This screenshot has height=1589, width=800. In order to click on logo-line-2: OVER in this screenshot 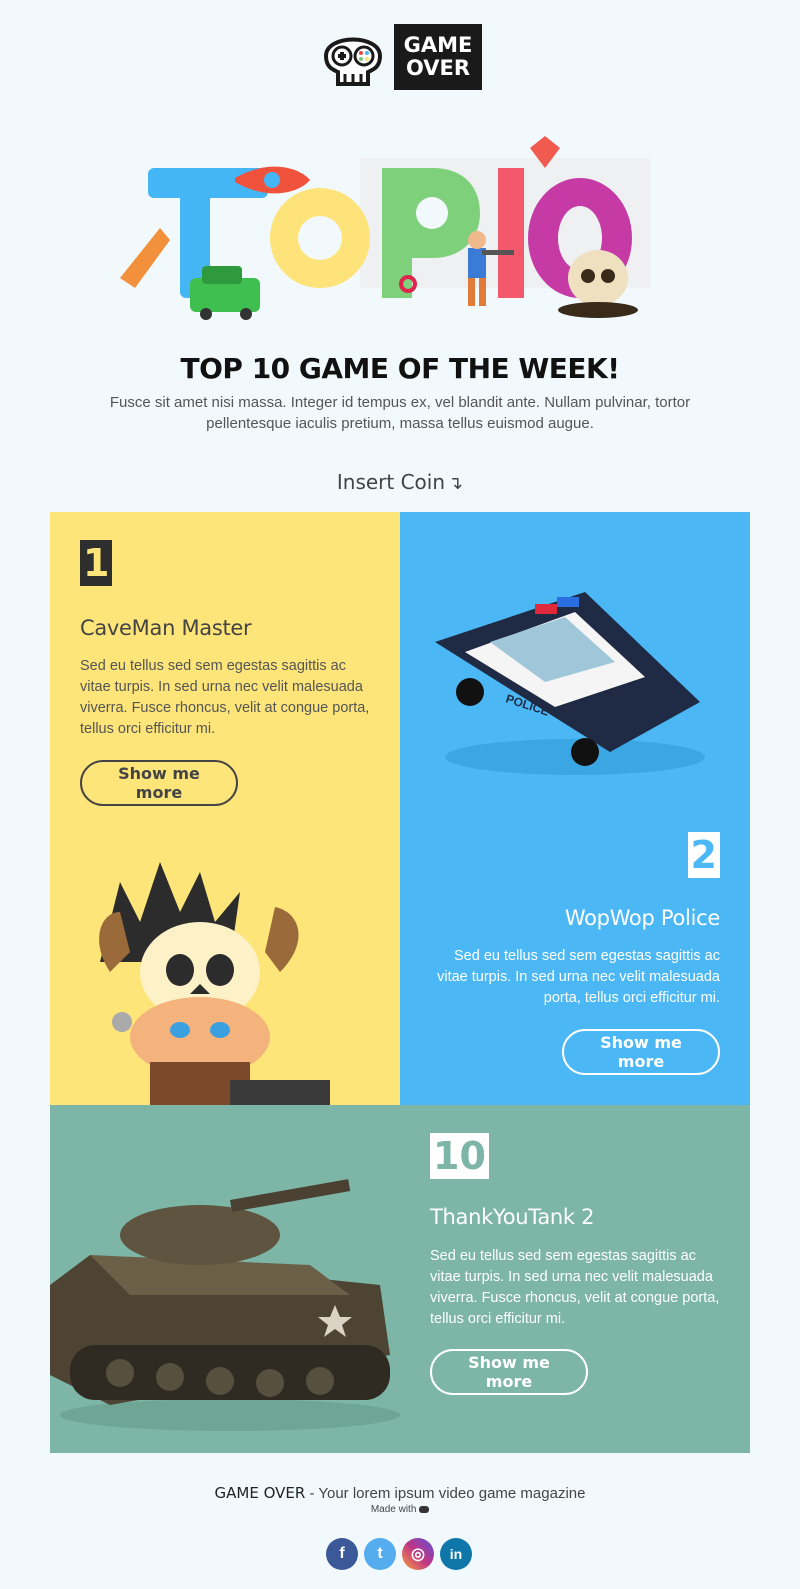, I will do `click(438, 68)`.